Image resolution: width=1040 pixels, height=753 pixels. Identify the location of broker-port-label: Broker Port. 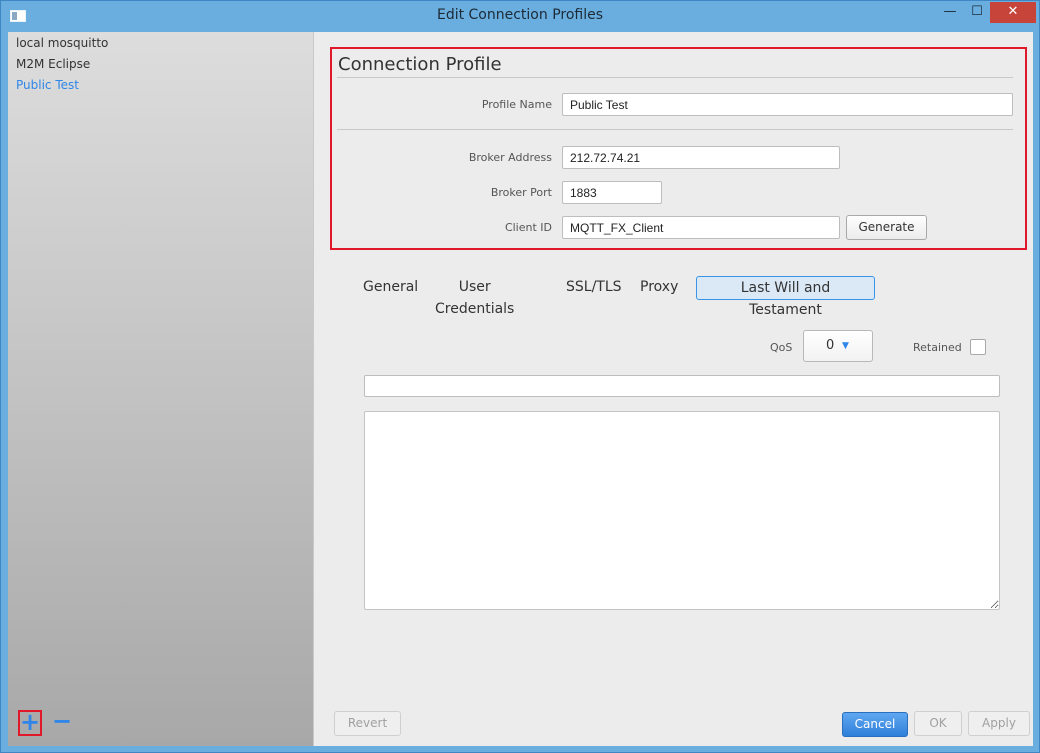
(521, 192).